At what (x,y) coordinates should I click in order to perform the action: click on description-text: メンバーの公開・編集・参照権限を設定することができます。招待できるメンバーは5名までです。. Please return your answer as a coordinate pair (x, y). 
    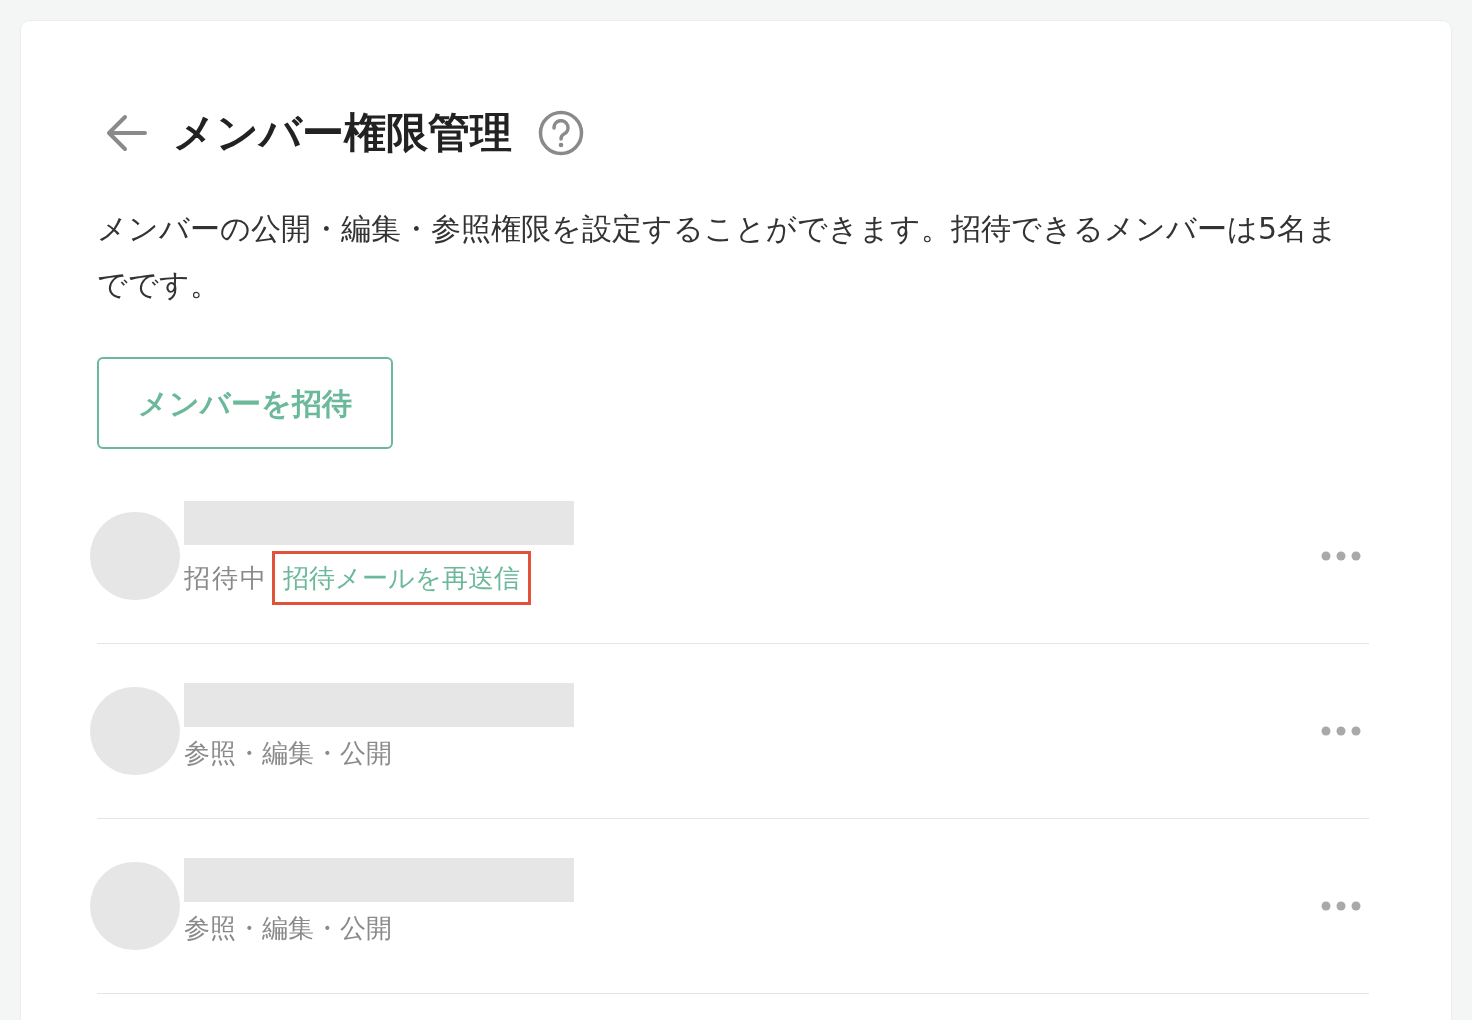
    Looking at the image, I should click on (718, 257).